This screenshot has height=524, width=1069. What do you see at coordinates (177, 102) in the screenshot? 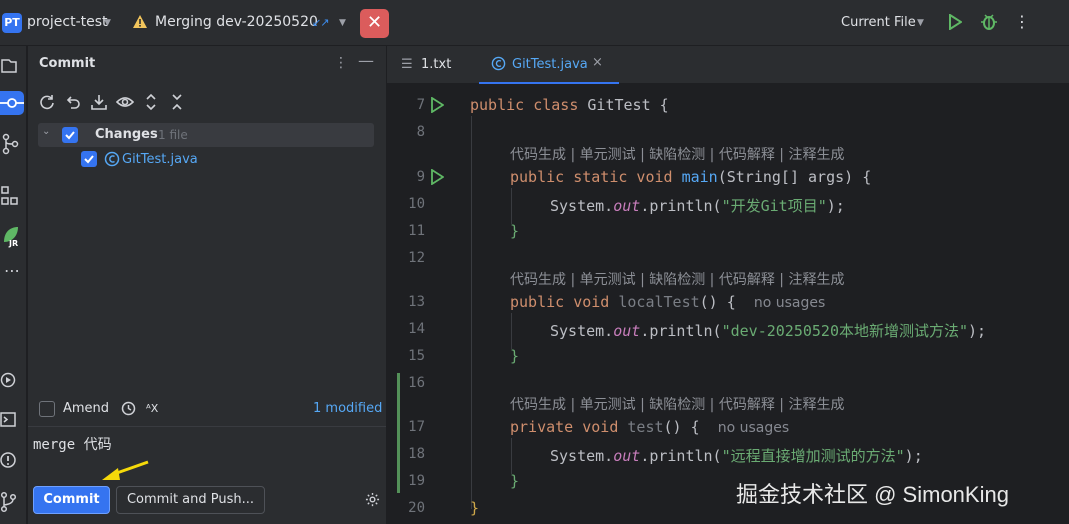
I see `collapse-all-icon` at bounding box center [177, 102].